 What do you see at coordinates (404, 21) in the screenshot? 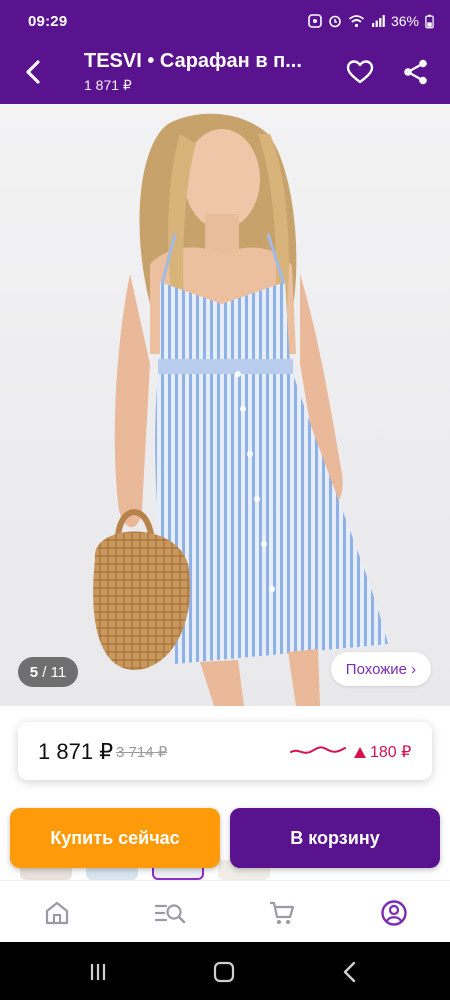
I see `battery-percent: 36%` at bounding box center [404, 21].